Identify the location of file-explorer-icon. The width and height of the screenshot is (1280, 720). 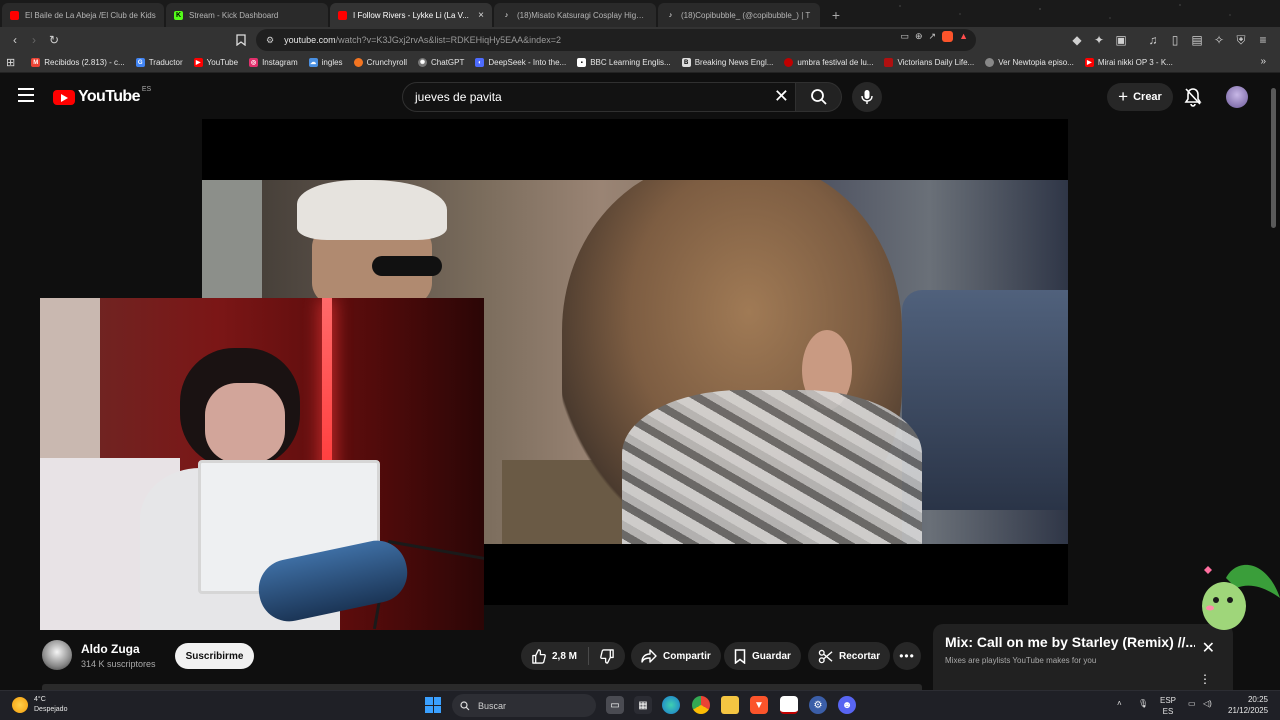
(730, 705).